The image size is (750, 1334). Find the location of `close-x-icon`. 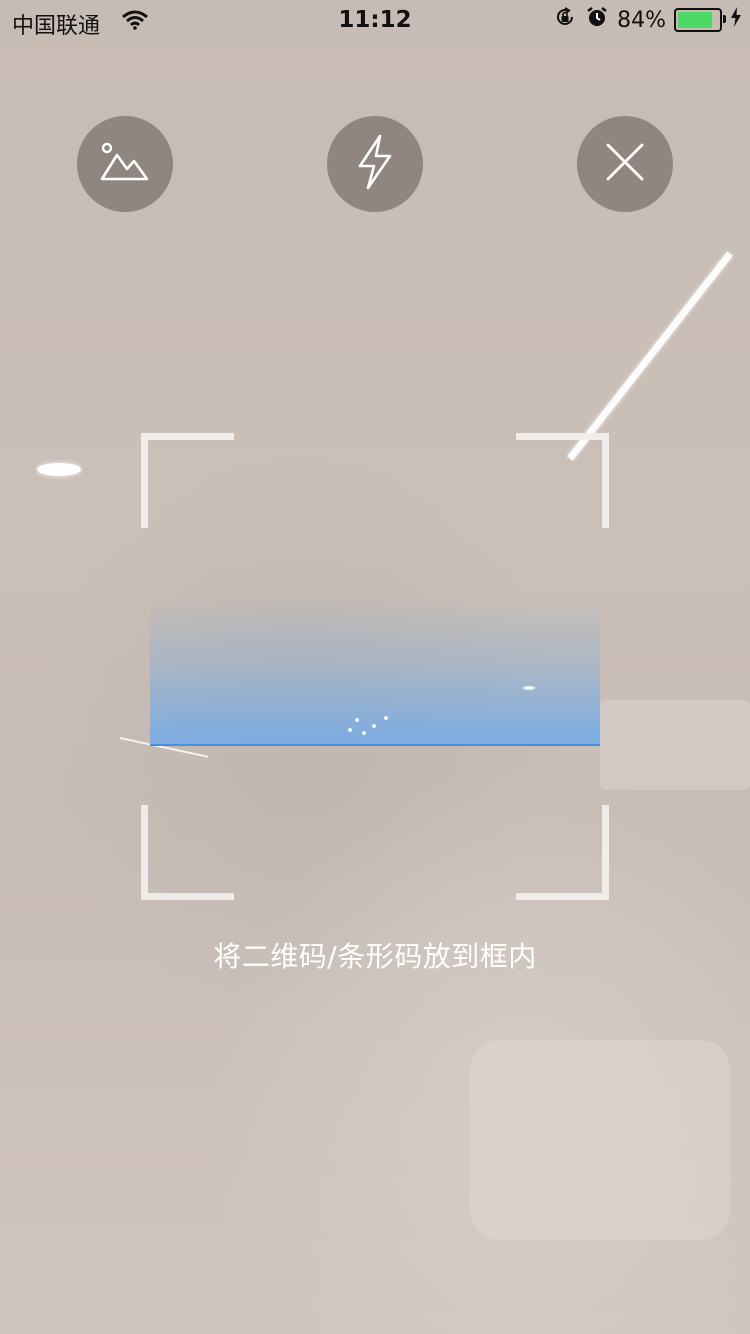

close-x-icon is located at coordinates (625, 164).